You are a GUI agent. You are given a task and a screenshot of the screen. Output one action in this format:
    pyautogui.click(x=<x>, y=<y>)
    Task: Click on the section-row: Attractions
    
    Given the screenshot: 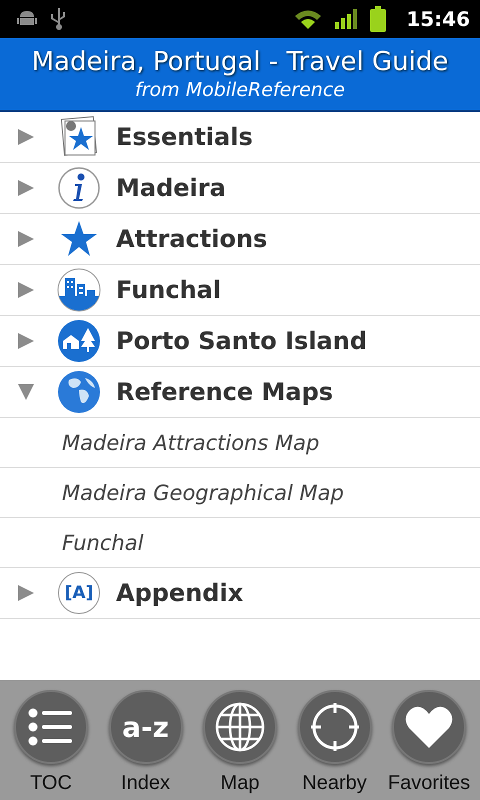 What is the action you would take?
    pyautogui.click(x=240, y=239)
    